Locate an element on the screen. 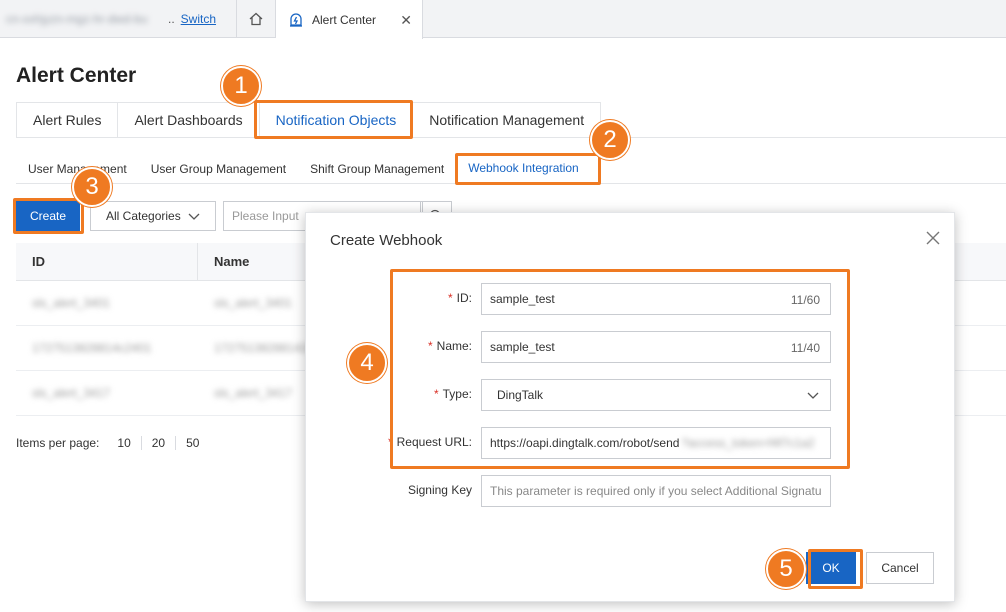 Image resolution: width=1006 pixels, height=612 pixels. step-2-highlight is located at coordinates (528, 169).